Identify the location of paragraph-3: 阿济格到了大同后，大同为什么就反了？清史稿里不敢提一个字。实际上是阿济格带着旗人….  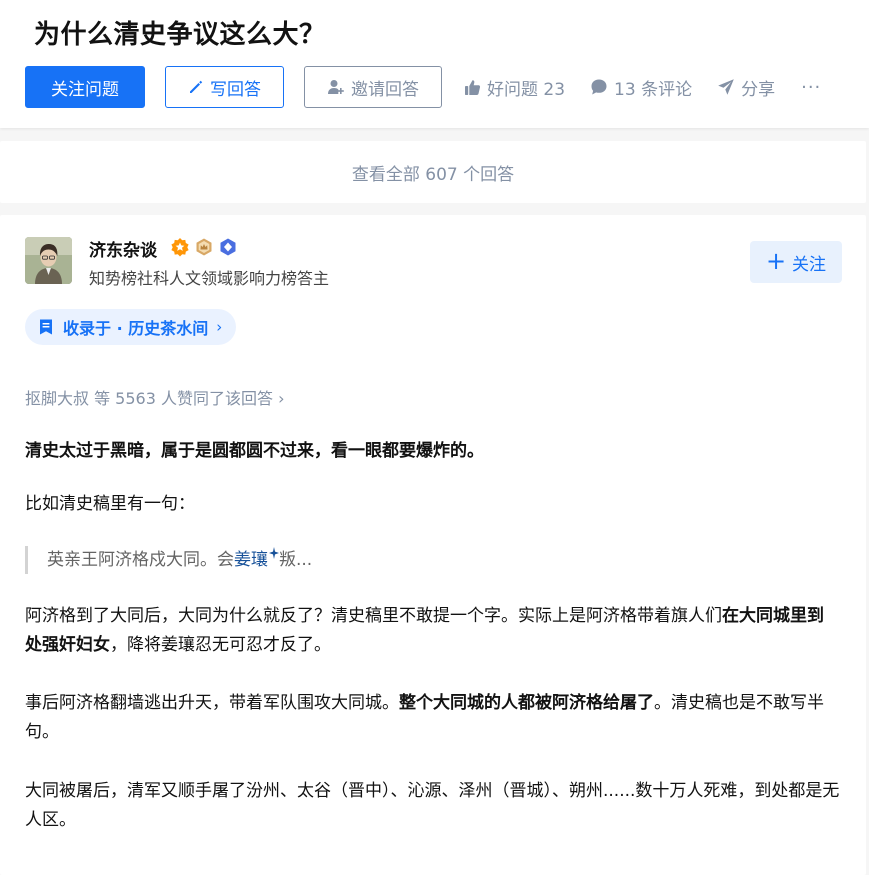
(432, 631).